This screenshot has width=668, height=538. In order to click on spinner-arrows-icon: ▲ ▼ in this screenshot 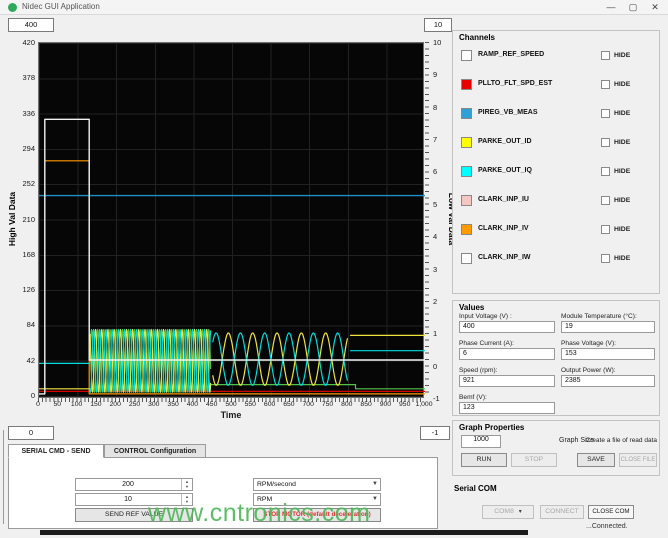, I will do `click(186, 484)`.